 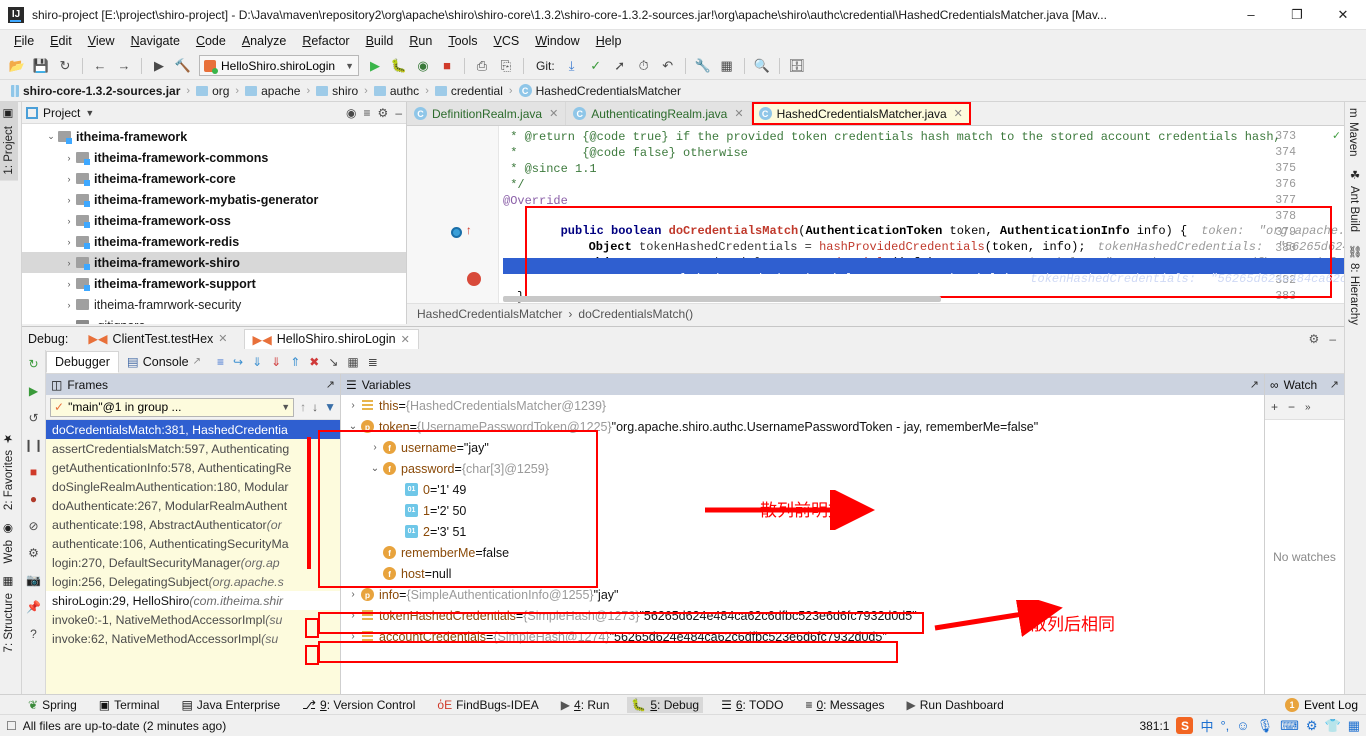 What do you see at coordinates (295, 362) in the screenshot?
I see `step-out-icon: ⇑` at bounding box center [295, 362].